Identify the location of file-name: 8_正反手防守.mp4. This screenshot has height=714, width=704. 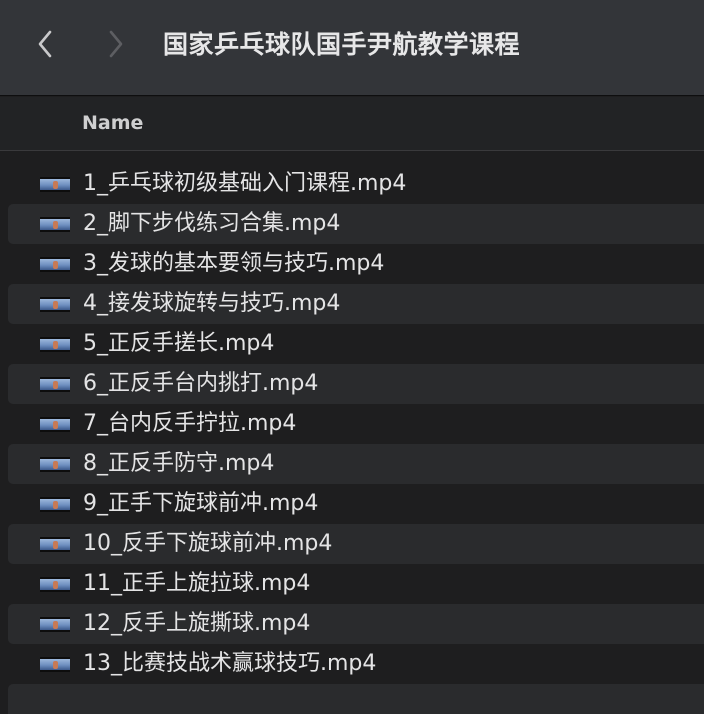
(179, 463).